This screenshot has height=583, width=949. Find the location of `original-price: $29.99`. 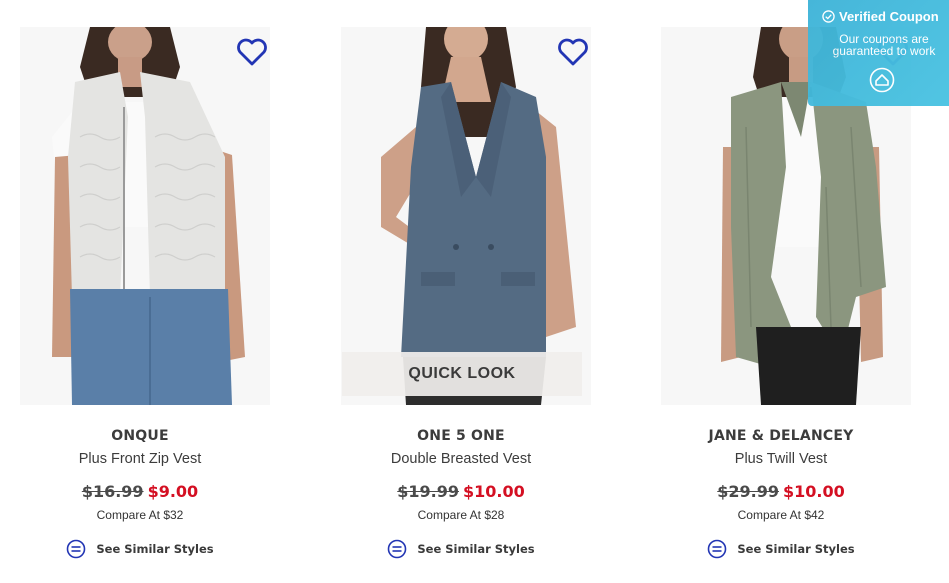

original-price: $29.99 is located at coordinates (748, 491).